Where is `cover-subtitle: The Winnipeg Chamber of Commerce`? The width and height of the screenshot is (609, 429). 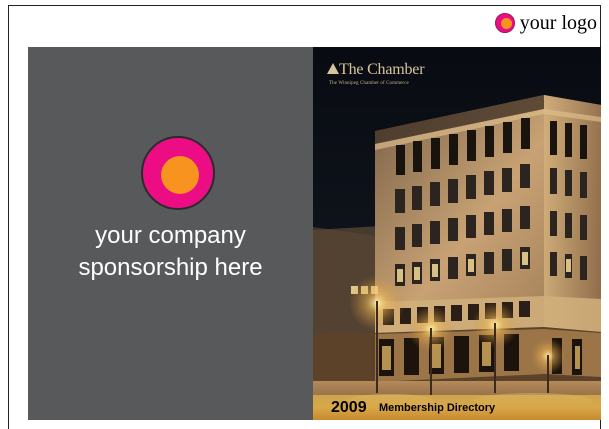
cover-subtitle: The Winnipeg Chamber of Commerce is located at coordinates (369, 83).